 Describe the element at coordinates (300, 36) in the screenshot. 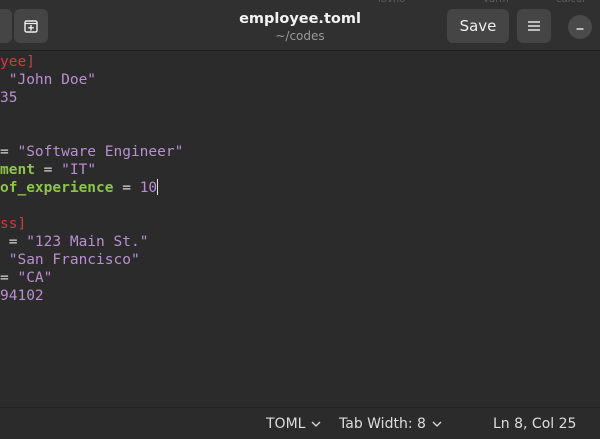

I see `document-path: ~/codes` at that location.